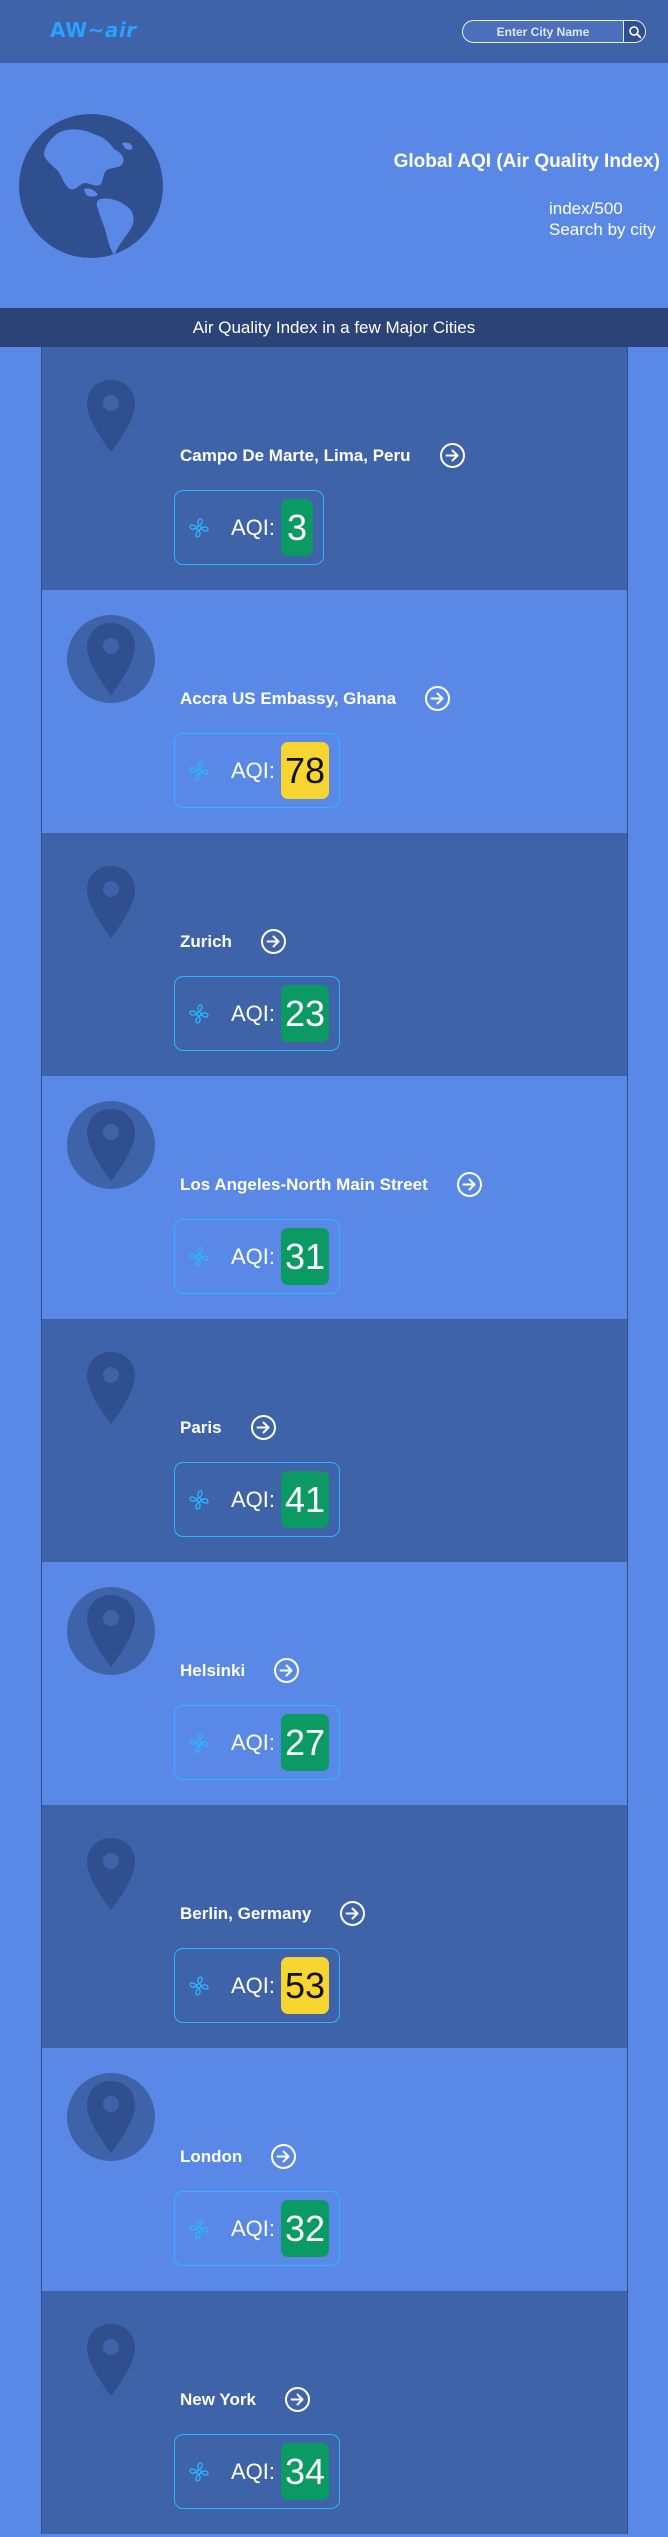 This screenshot has height=2537, width=668. Describe the element at coordinates (305, 1013) in the screenshot. I see `aqi-value-badge: 23` at that location.